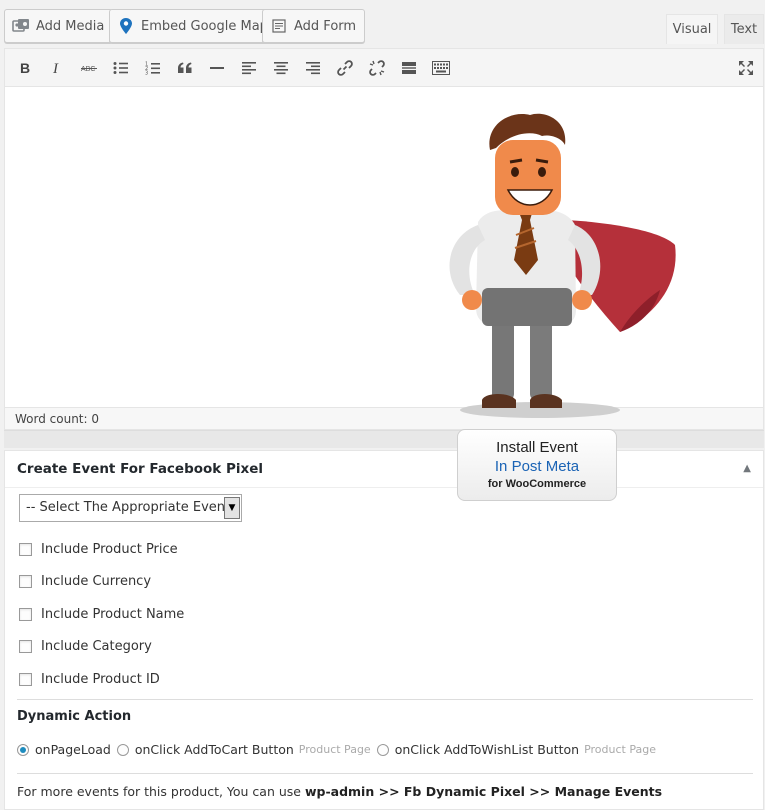  I want to click on event-select: -- Select The Appropriate Event ▼, so click(130, 508).